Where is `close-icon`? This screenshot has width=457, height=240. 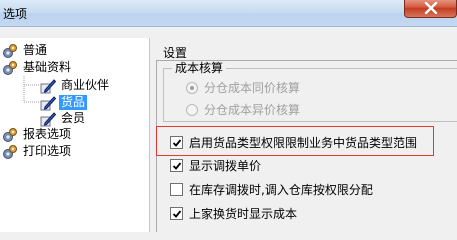 close-icon is located at coordinates (431, 8).